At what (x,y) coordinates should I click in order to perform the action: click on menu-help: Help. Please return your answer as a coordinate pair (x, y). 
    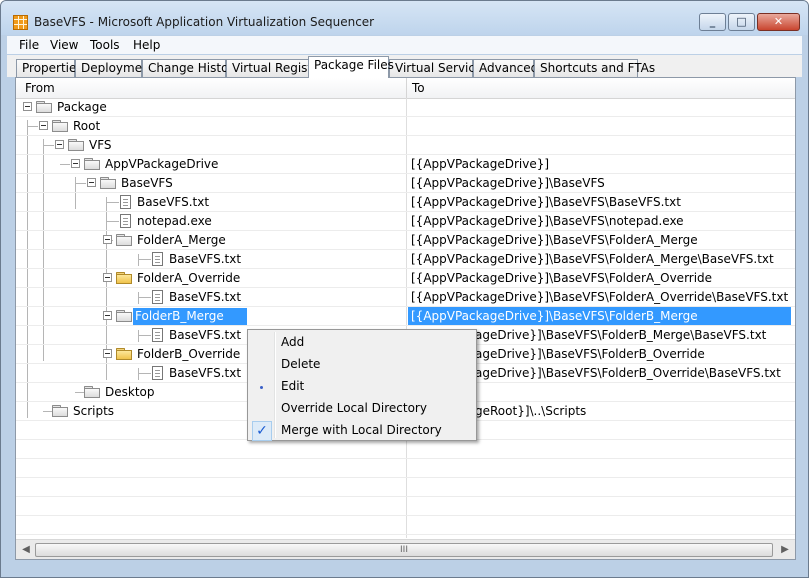
    Looking at the image, I should click on (146, 45).